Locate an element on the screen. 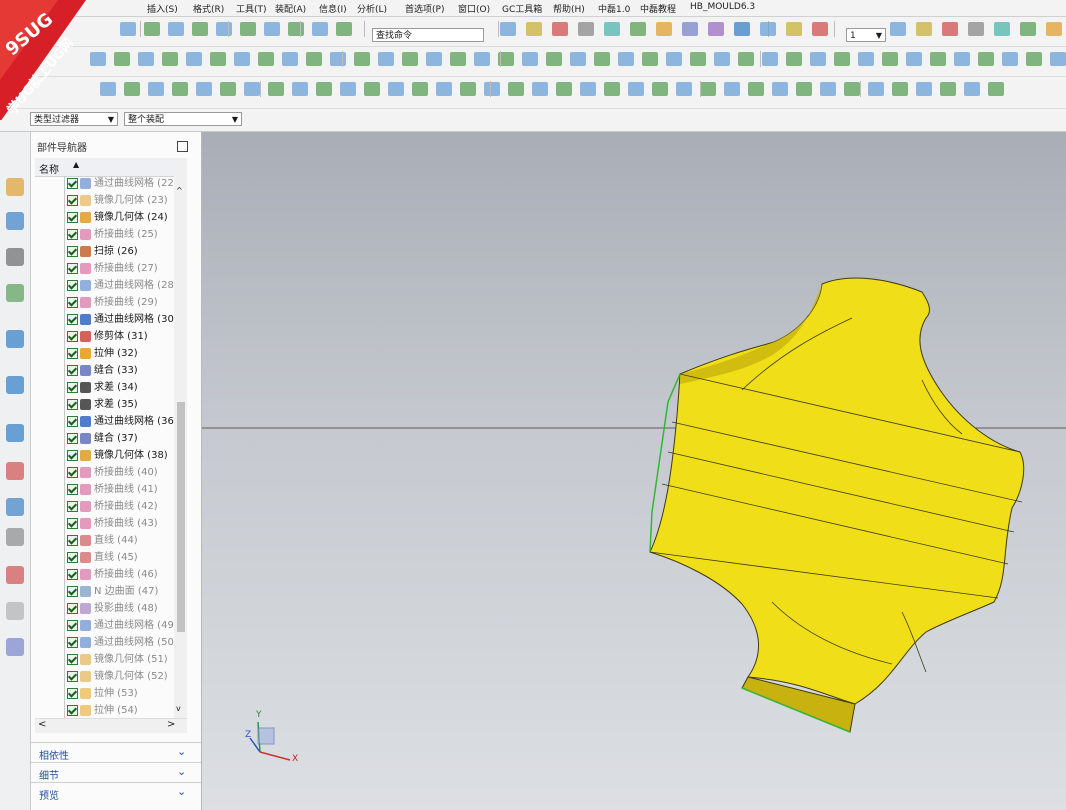 Image resolution: width=1066 pixels, height=810 pixels. tree-row: 桥接曲线 (46) is located at coordinates (112, 575).